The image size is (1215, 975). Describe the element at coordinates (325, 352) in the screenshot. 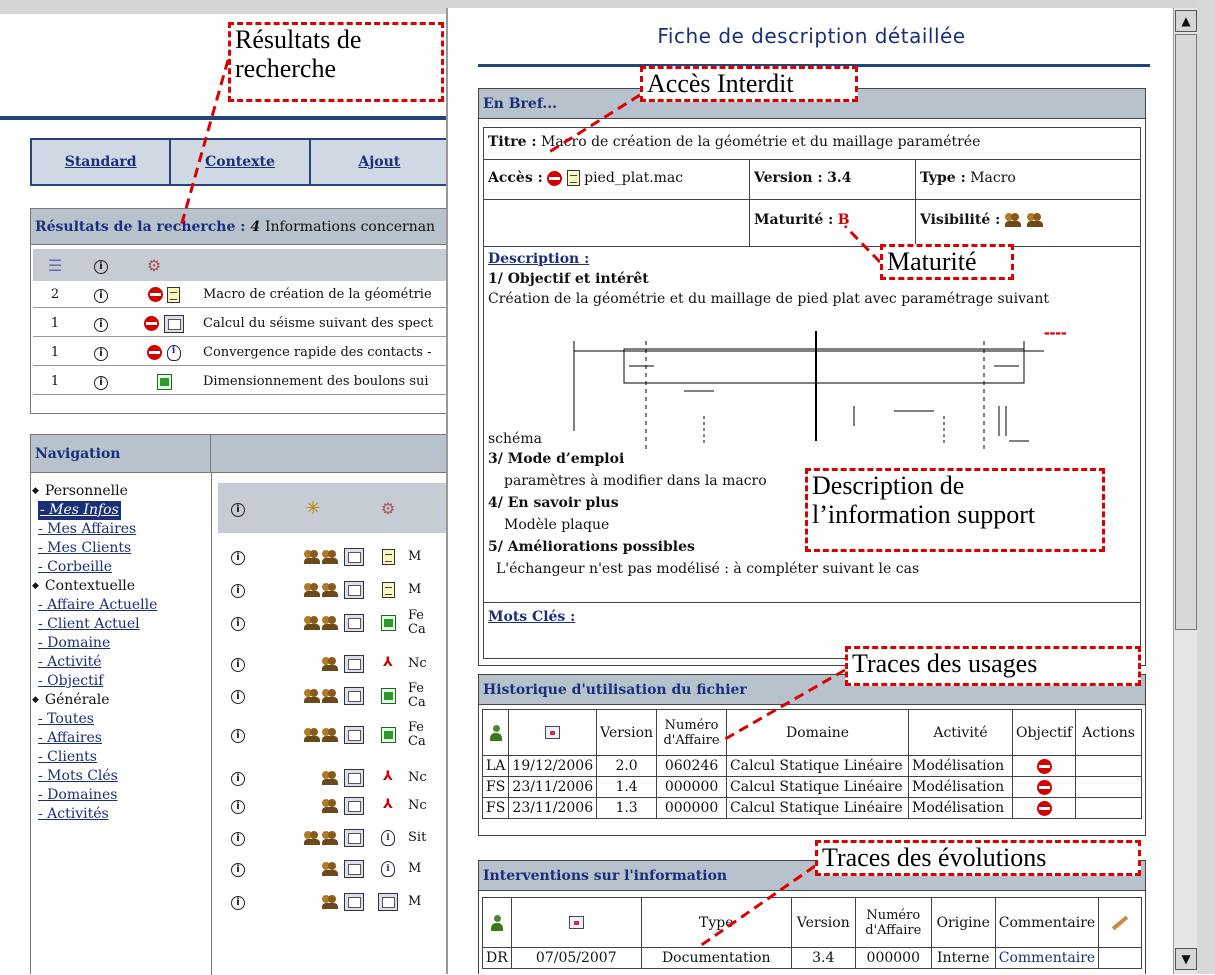

I see `result-title: Convergence rapide des contacts -` at that location.